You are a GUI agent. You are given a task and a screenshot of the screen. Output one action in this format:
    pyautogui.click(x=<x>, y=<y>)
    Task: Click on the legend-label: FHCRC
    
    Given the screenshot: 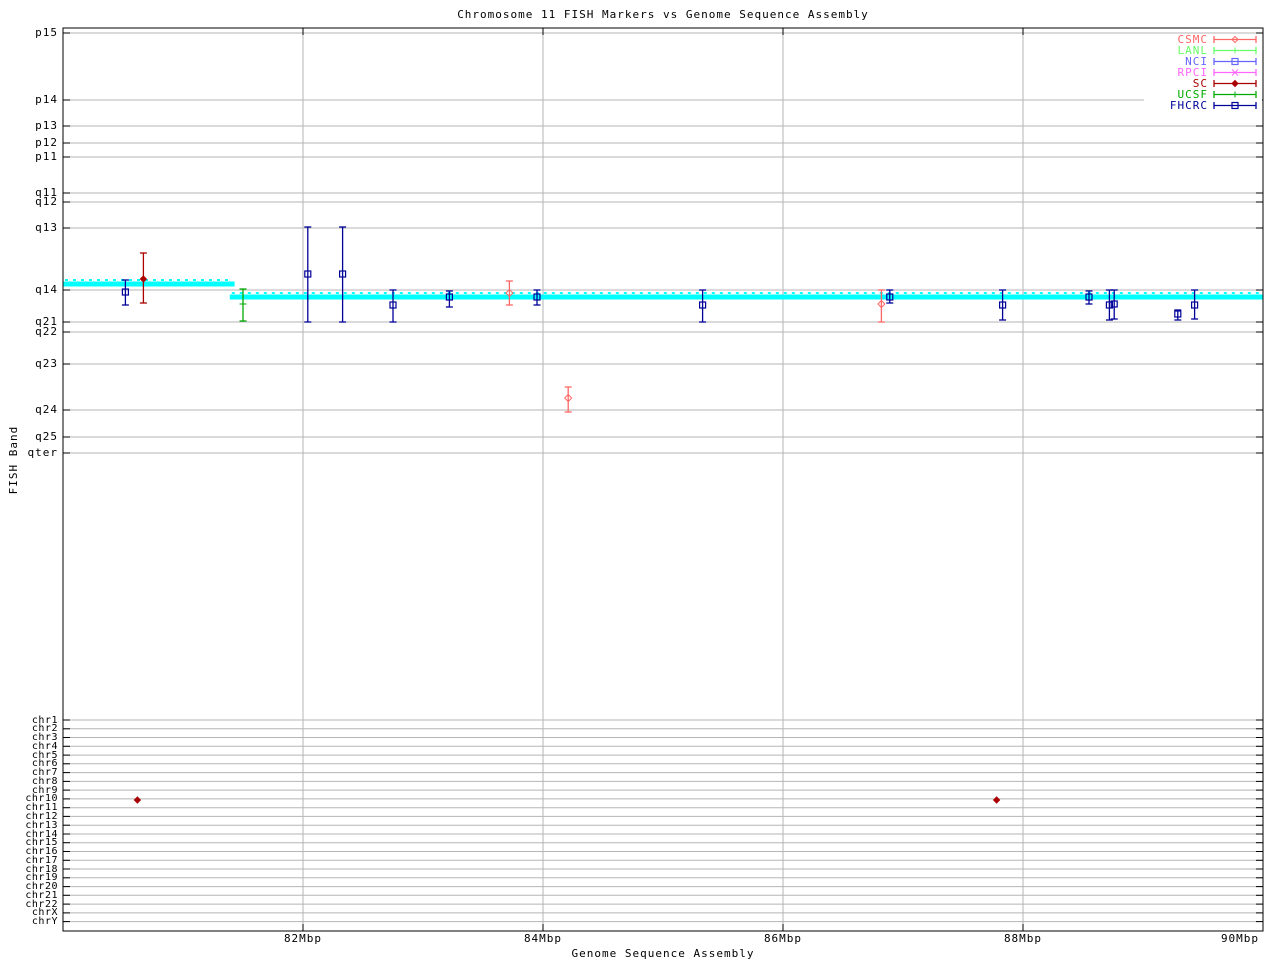 What is the action you would take?
    pyautogui.click(x=1188, y=105)
    